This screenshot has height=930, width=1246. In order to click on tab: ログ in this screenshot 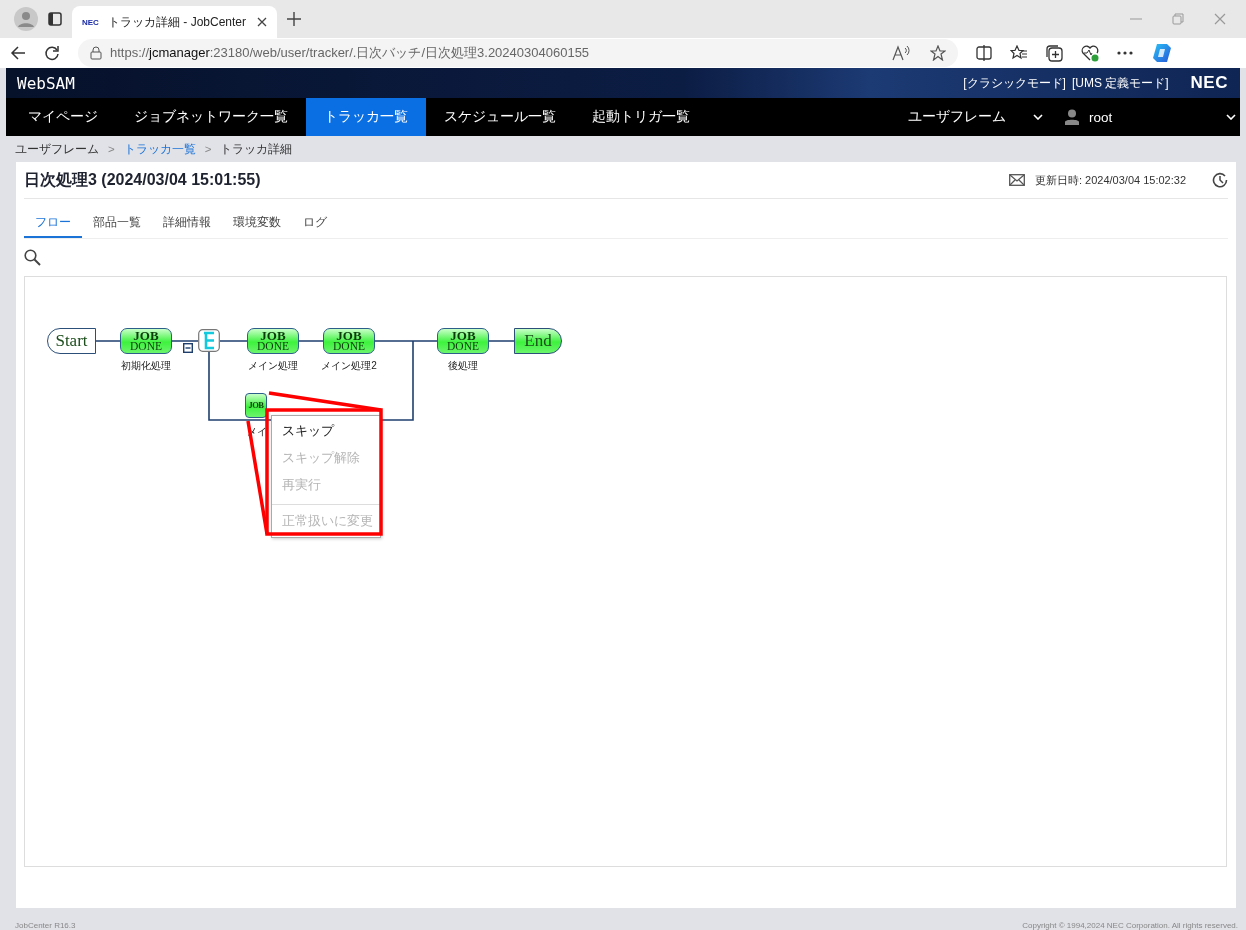, I will do `click(315, 225)`.